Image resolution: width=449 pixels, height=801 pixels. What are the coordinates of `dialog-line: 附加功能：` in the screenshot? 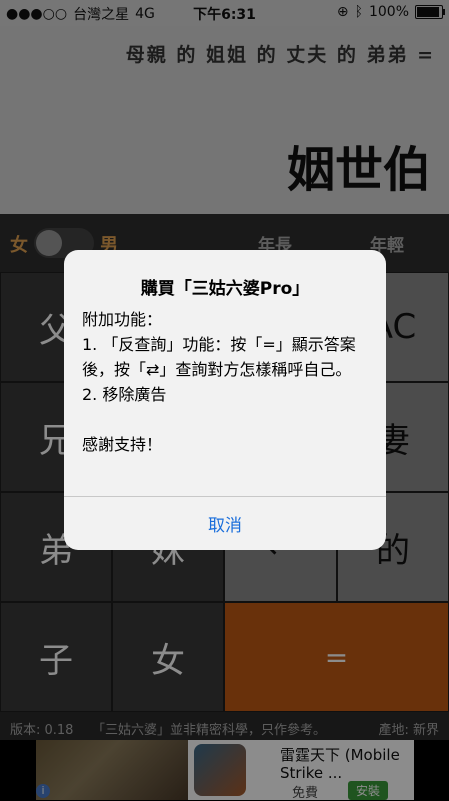 It's located at (122, 319).